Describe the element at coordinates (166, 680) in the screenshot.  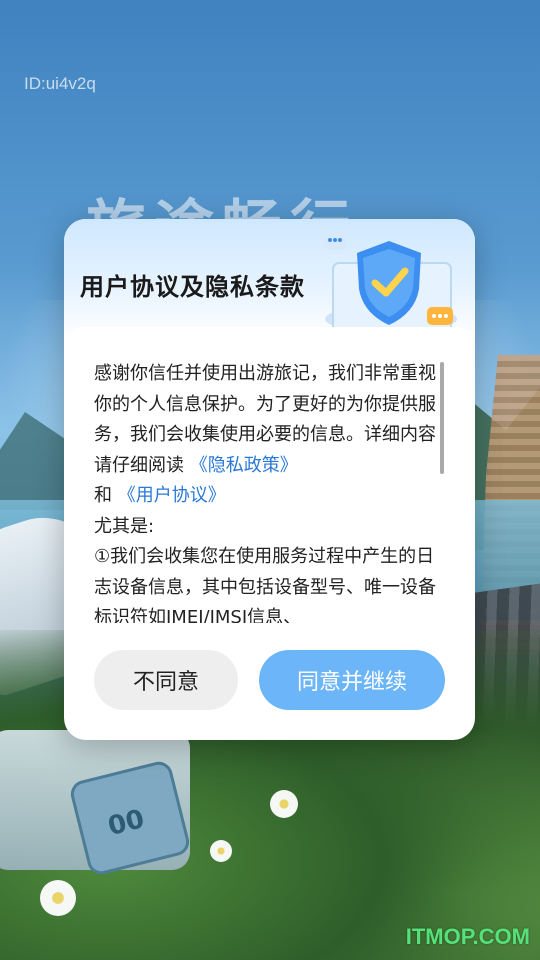
I see `disagree-button: 不同意` at that location.